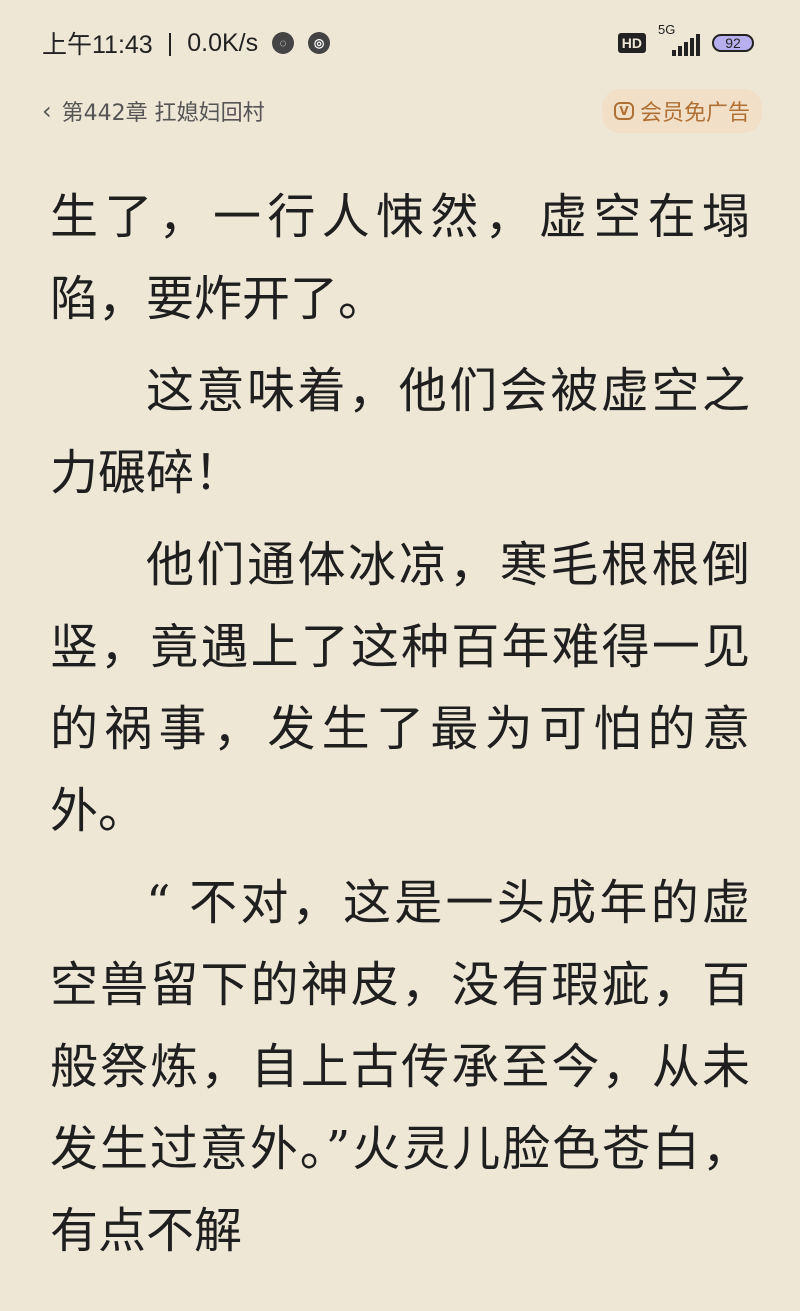 The width and height of the screenshot is (800, 1311). I want to click on status-right: HD 5G 92, so click(685, 39).